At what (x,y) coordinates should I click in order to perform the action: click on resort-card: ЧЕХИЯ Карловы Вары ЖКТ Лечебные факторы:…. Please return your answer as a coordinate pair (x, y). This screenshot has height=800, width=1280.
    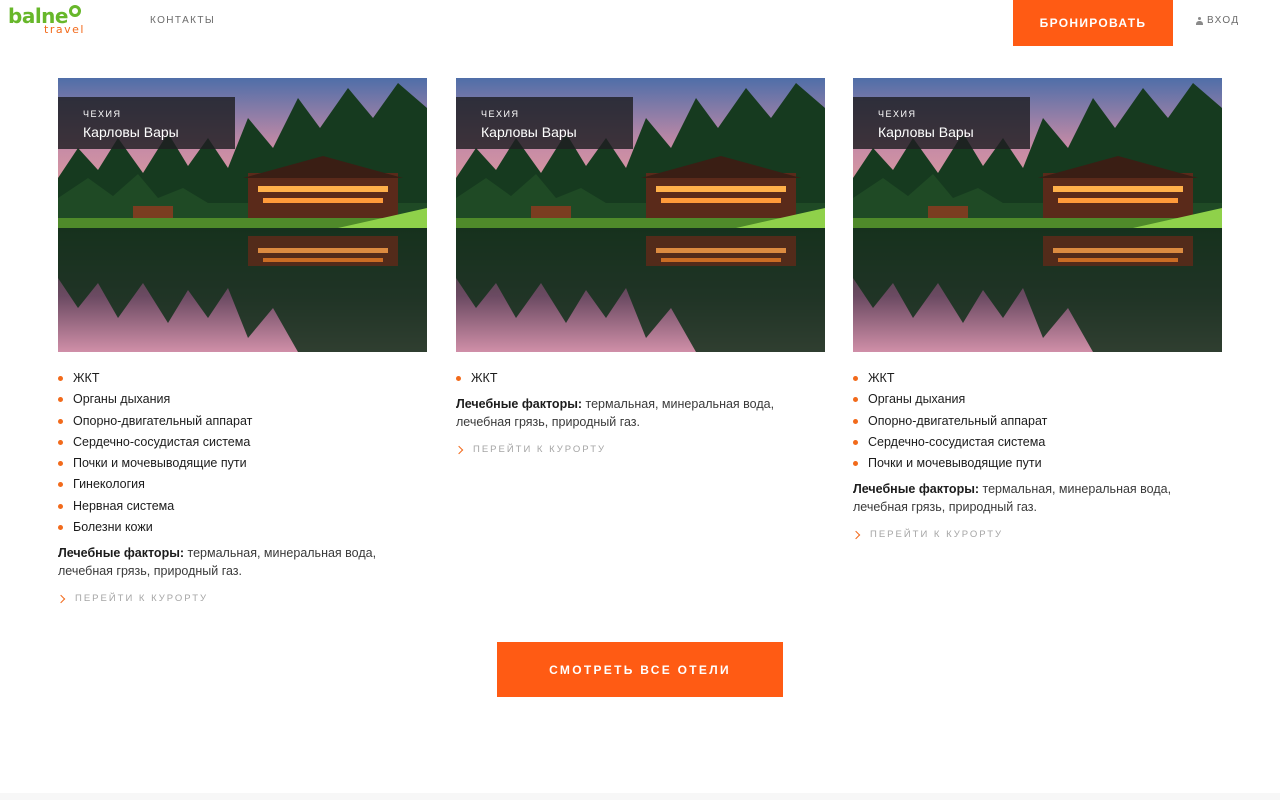
    Looking at the image, I should click on (639, 267).